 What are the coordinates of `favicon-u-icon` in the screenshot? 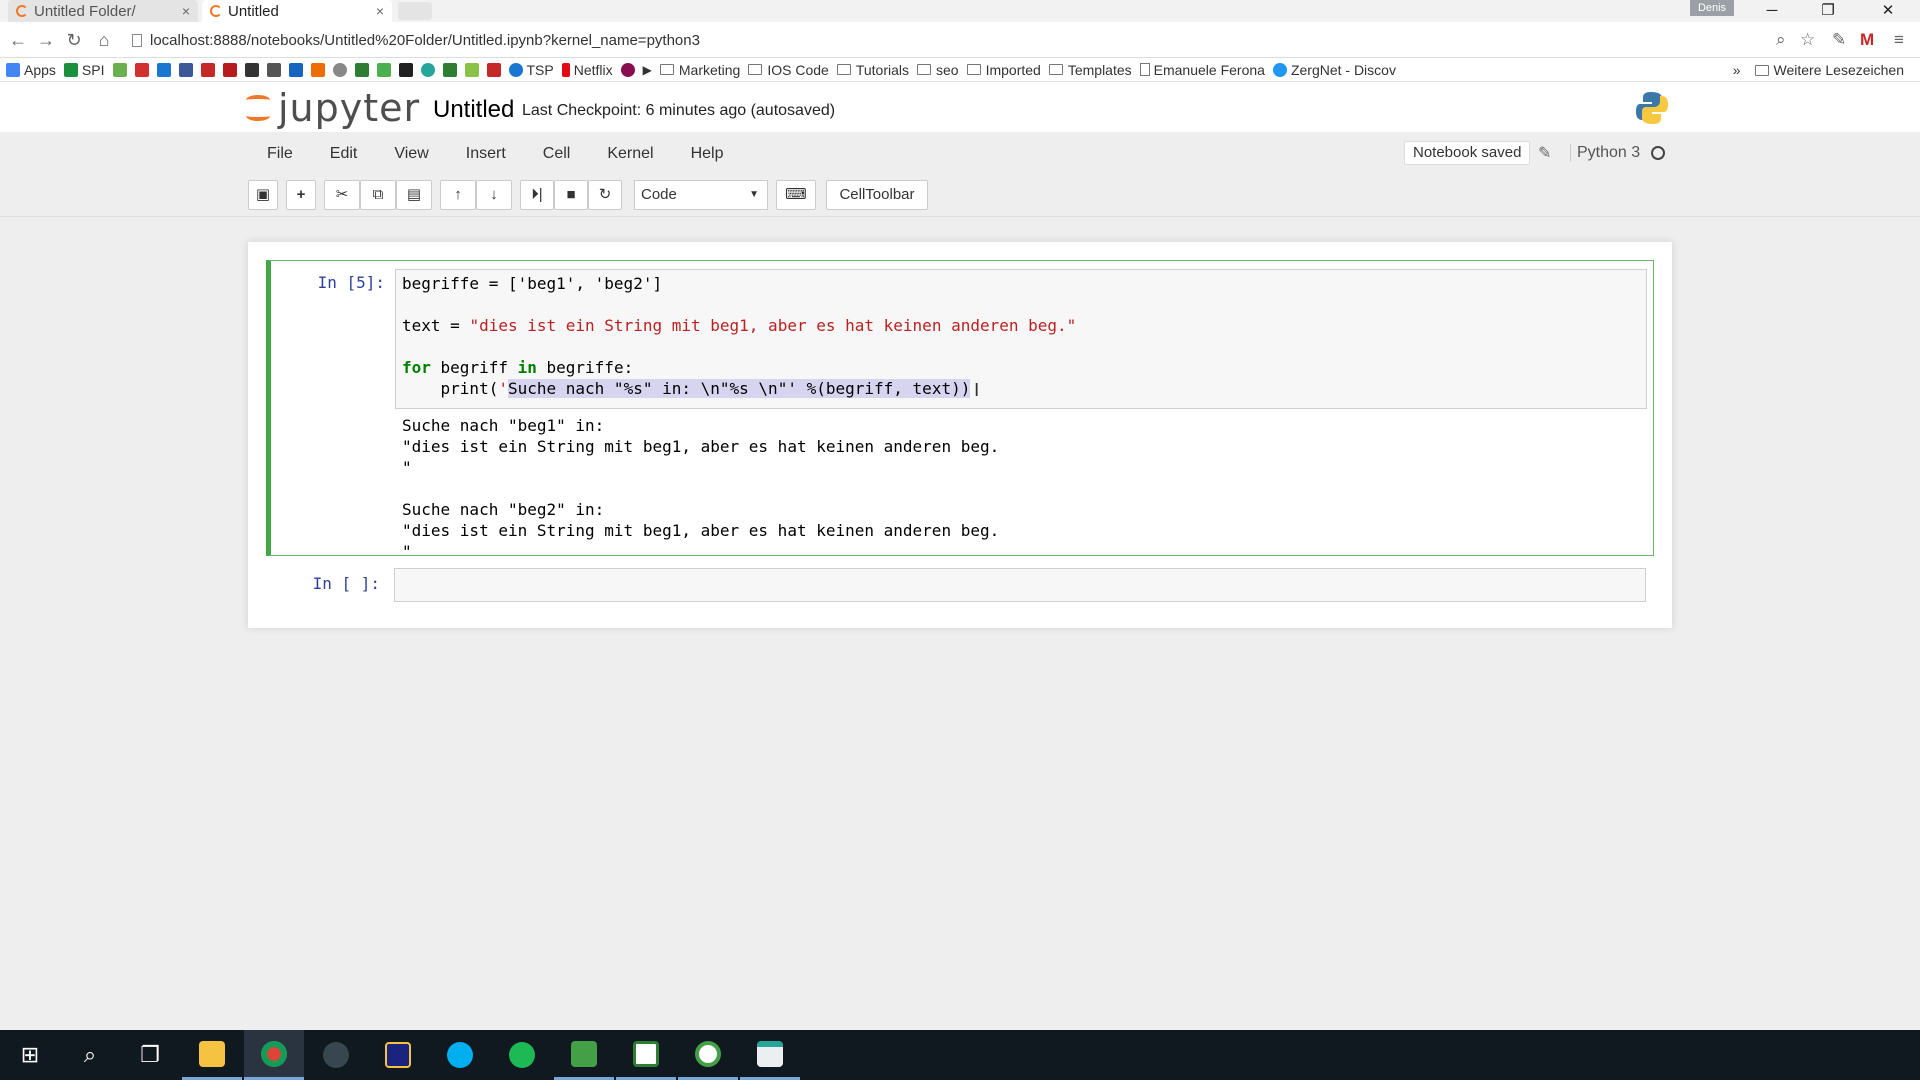 It's located at (119, 69).